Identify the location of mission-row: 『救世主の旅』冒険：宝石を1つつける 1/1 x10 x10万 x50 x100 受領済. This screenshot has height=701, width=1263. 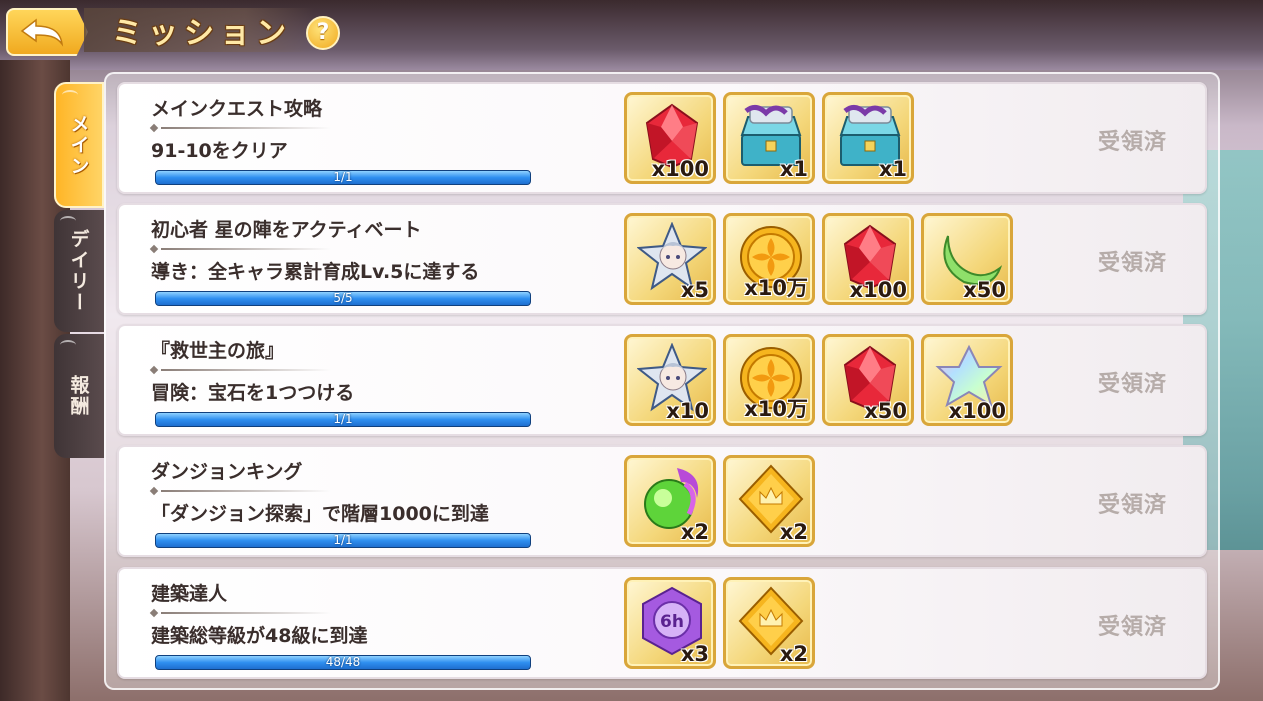
(662, 380).